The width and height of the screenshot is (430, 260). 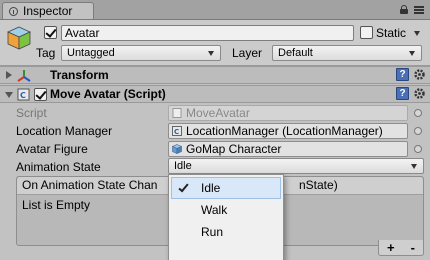 I want to click on checkmark-icon, so click(x=183, y=187).